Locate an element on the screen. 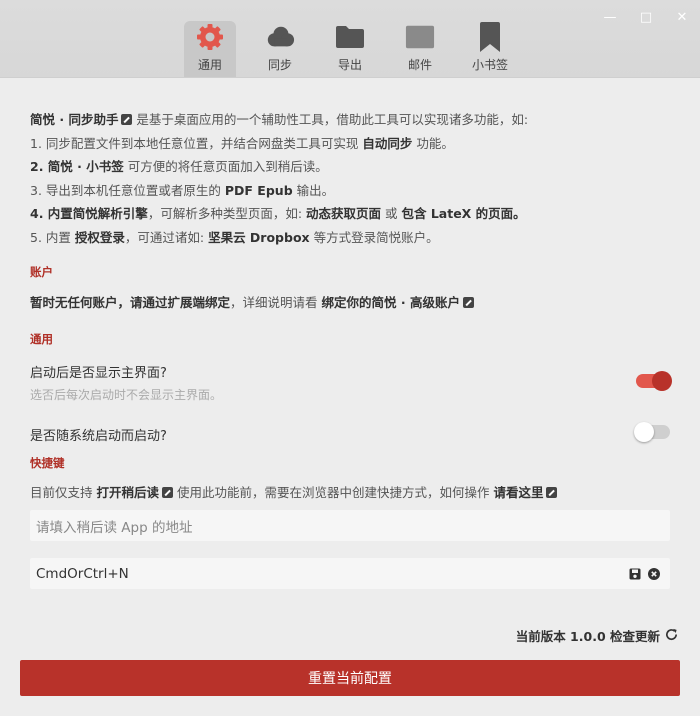 The width and height of the screenshot is (700, 716). show-main-hint: 选否后每次启动时不会显示主界面。 is located at coordinates (126, 395).